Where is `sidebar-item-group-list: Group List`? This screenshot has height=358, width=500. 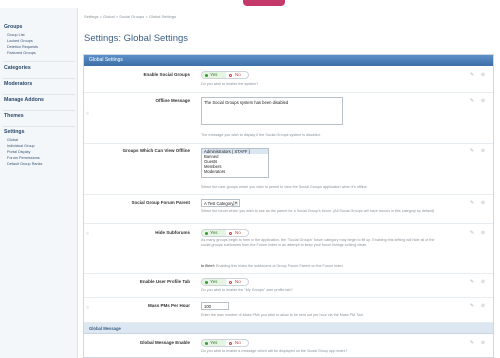 sidebar-item-group-list: Group List is located at coordinates (16, 35).